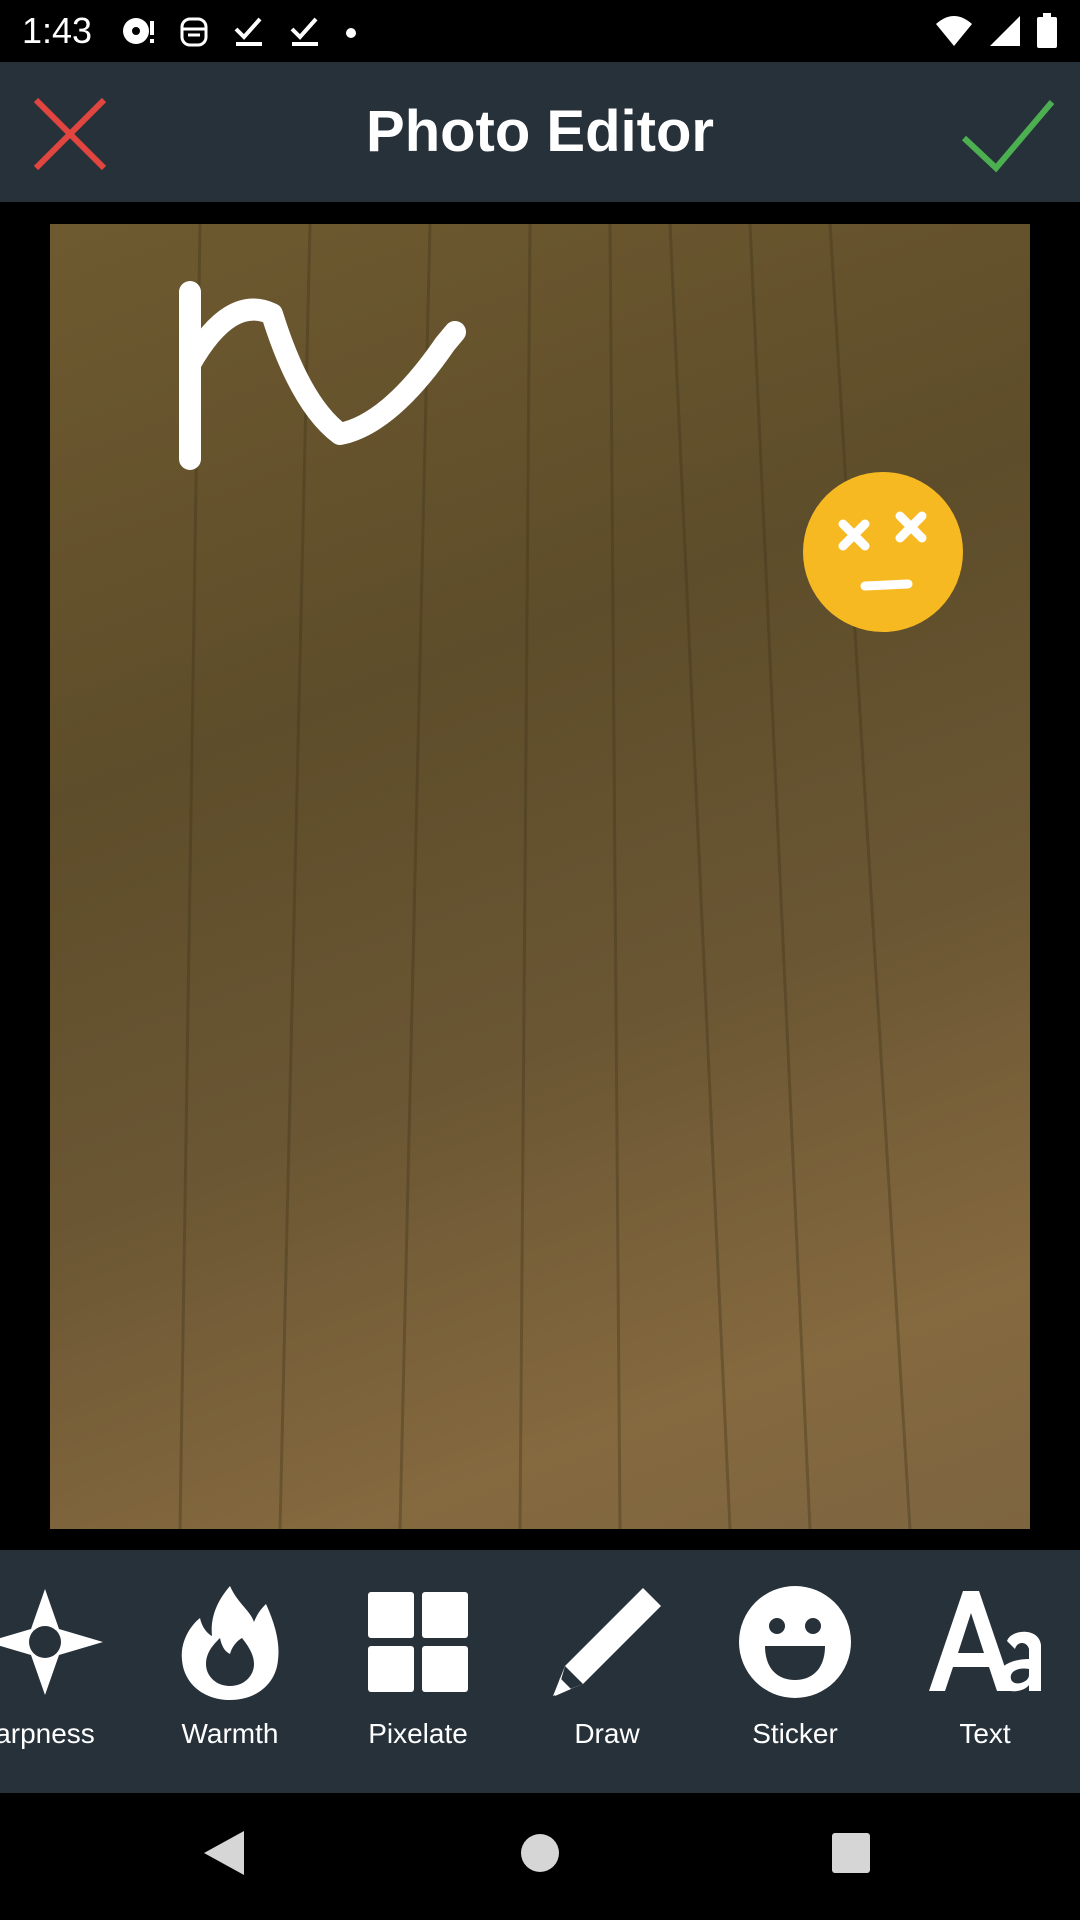 Image resolution: width=1080 pixels, height=1920 pixels. Describe the element at coordinates (138, 31) in the screenshot. I see `media-icon` at that location.